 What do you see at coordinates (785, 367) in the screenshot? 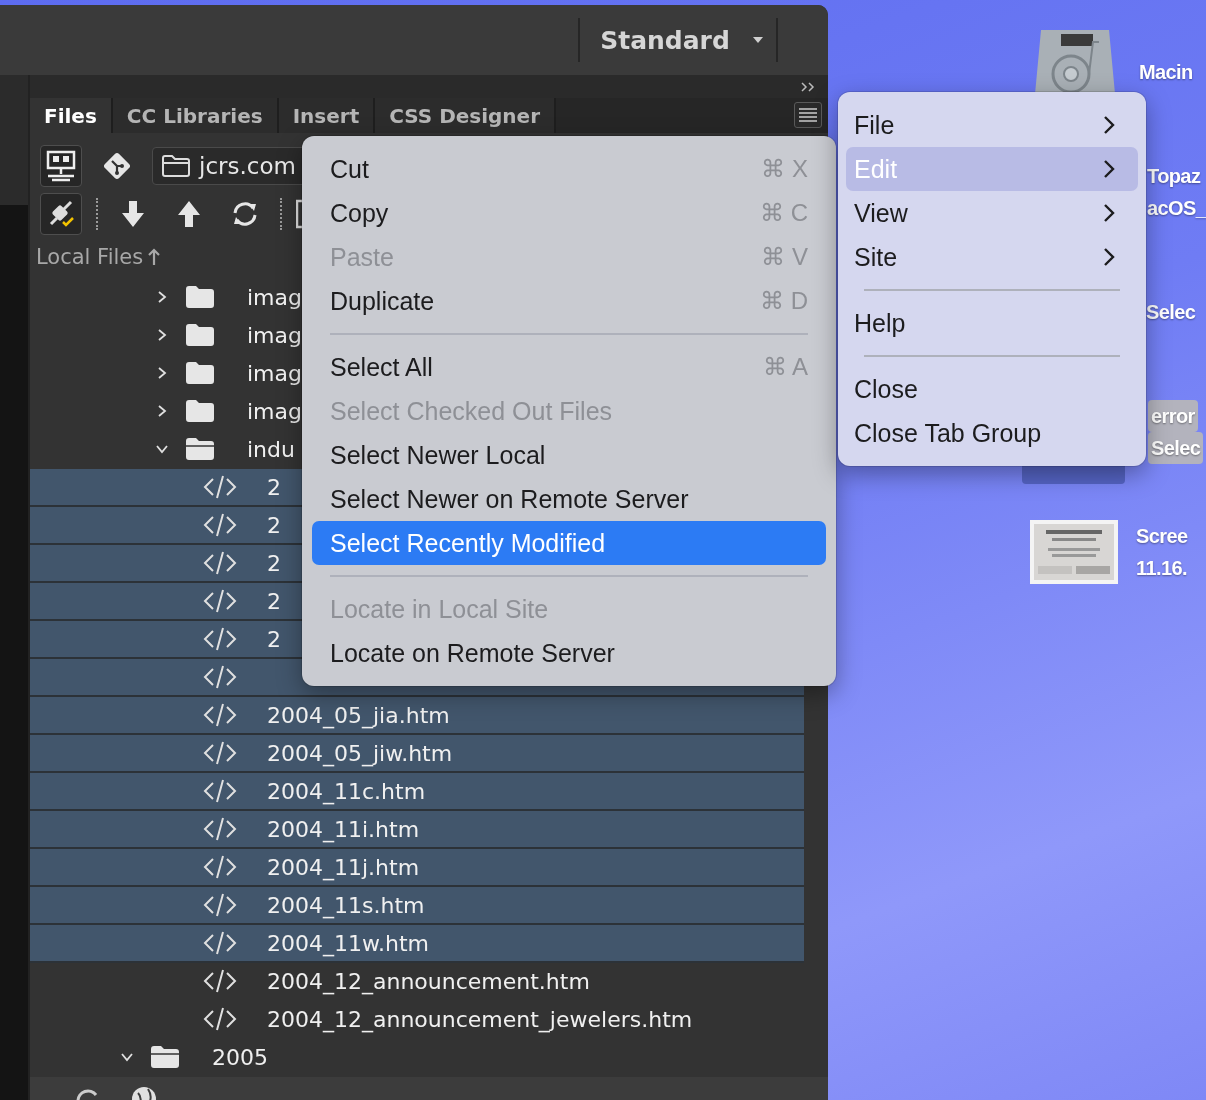
I see `shortcut-label: ⌘ A` at bounding box center [785, 367].